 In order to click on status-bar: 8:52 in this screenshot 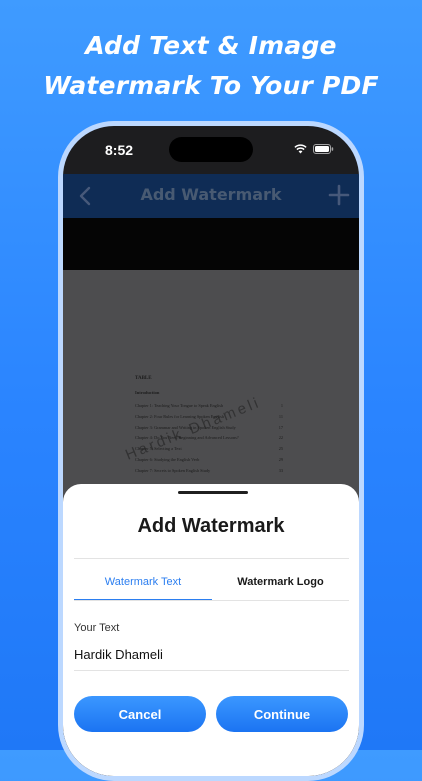, I will do `click(211, 151)`.